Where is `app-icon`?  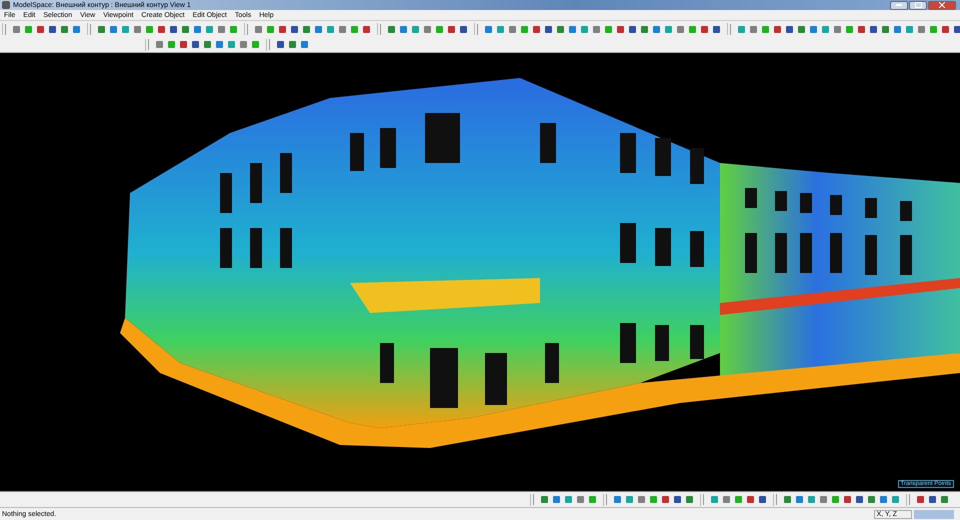 app-icon is located at coordinates (6, 5).